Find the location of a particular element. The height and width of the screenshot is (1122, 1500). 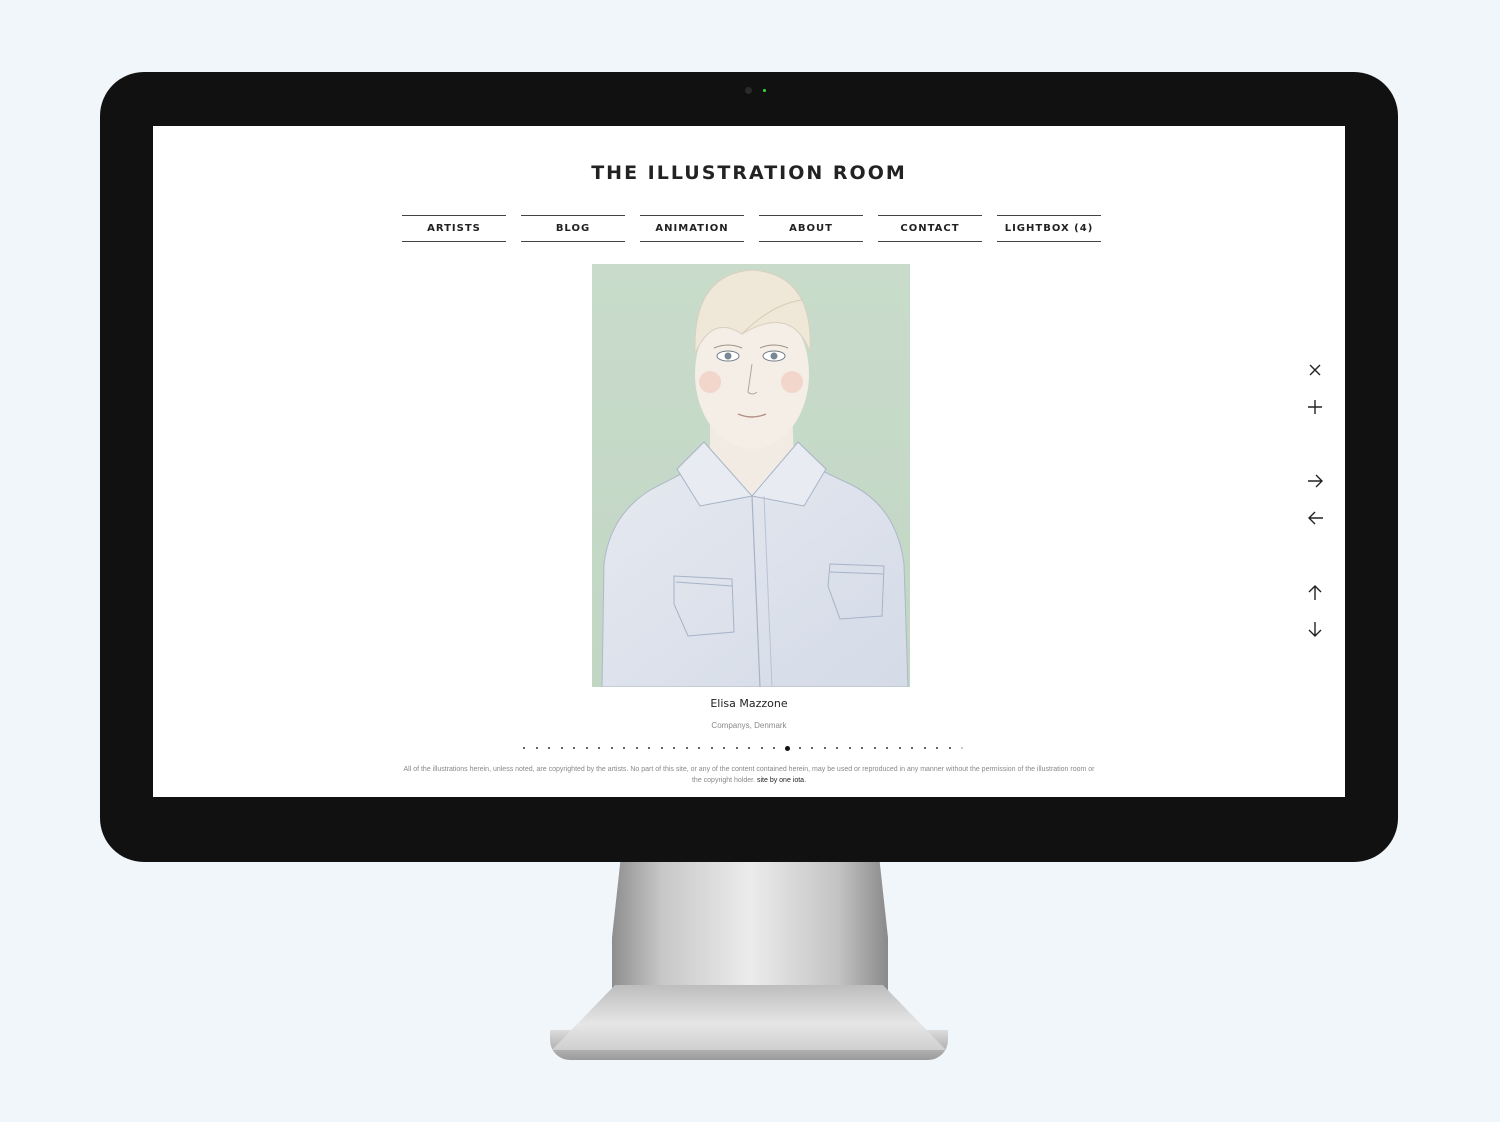

scroll-down-button is located at coordinates (1315, 629).